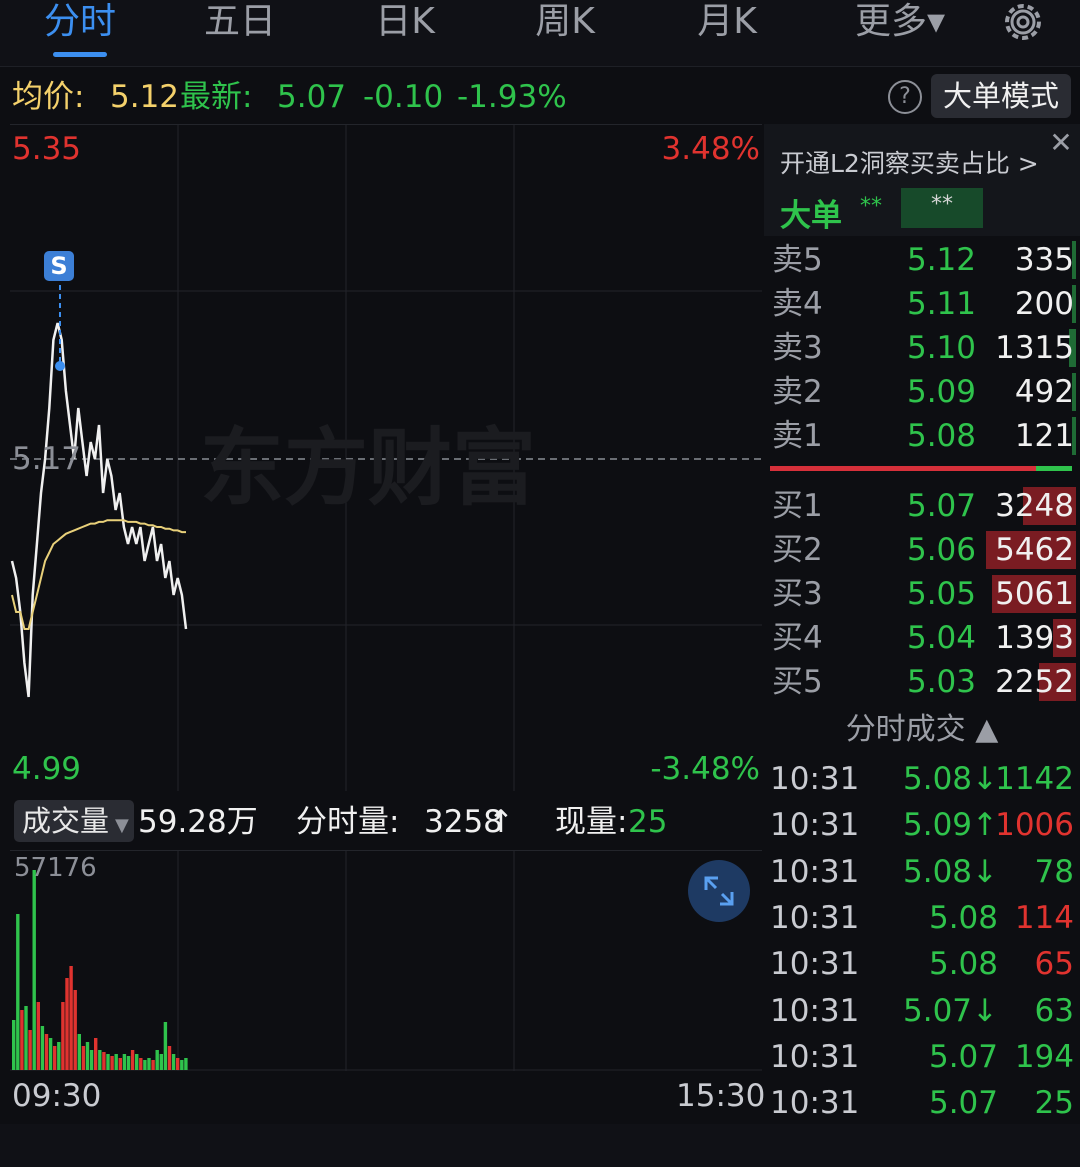  What do you see at coordinates (216, 97) in the screenshot?
I see `latest-price-label: 最新:` at bounding box center [216, 97].